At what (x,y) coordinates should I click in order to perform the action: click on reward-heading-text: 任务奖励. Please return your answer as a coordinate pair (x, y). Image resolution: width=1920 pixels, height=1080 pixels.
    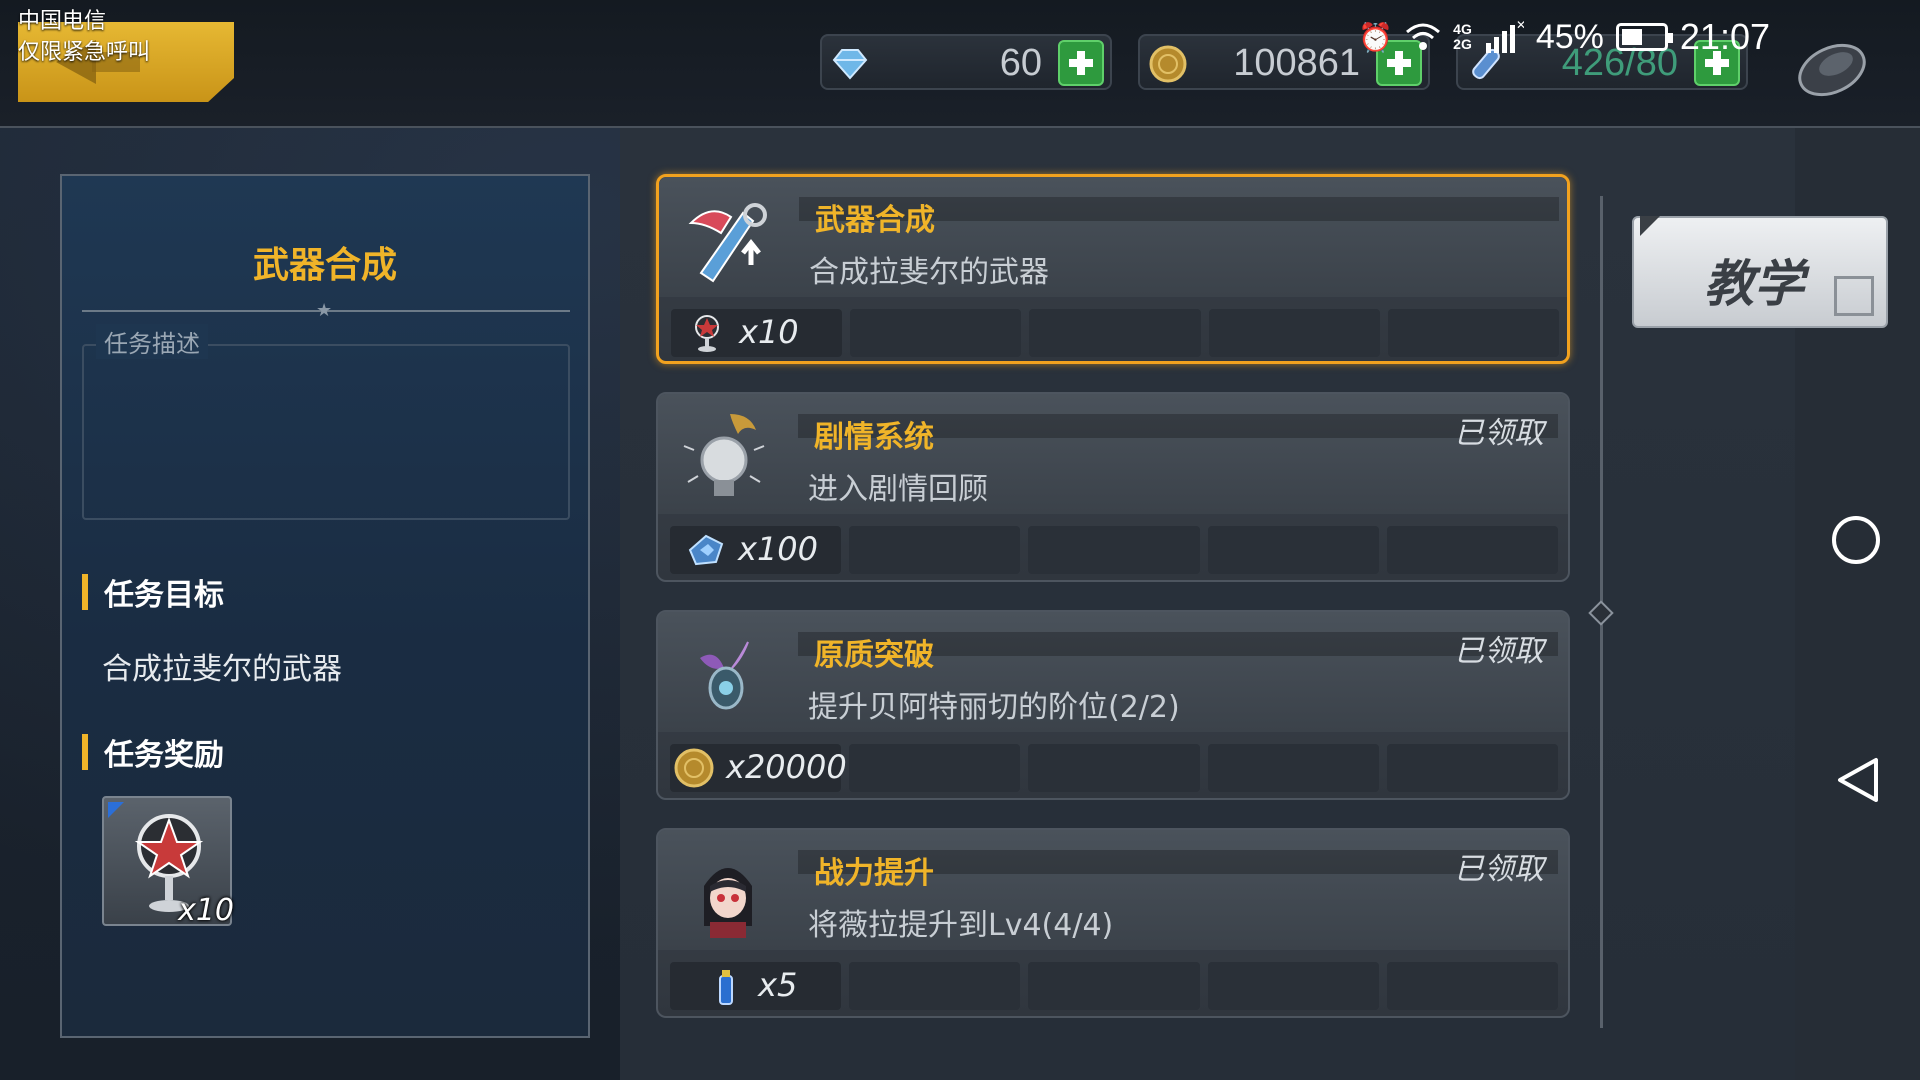
    Looking at the image, I should click on (164, 755).